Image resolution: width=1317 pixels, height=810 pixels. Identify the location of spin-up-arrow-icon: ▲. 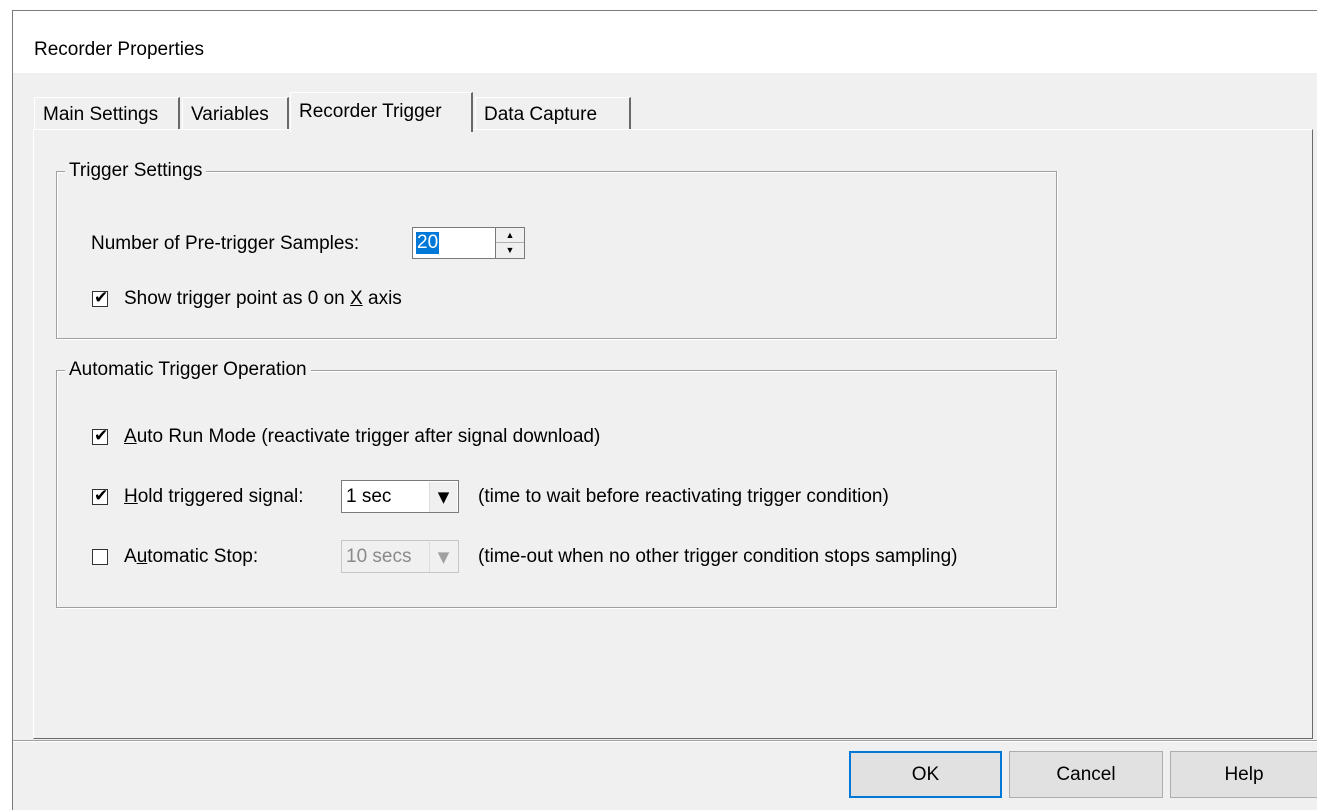
(510, 235).